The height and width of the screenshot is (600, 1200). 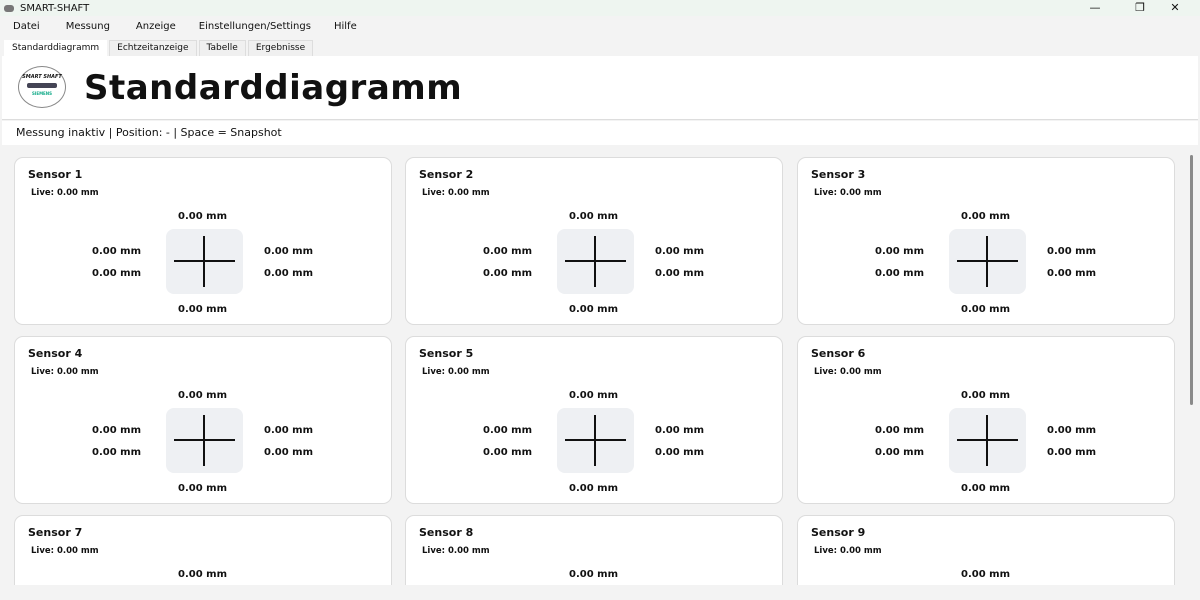 What do you see at coordinates (838, 353) in the screenshot?
I see `sensor-name: Sensor 6` at bounding box center [838, 353].